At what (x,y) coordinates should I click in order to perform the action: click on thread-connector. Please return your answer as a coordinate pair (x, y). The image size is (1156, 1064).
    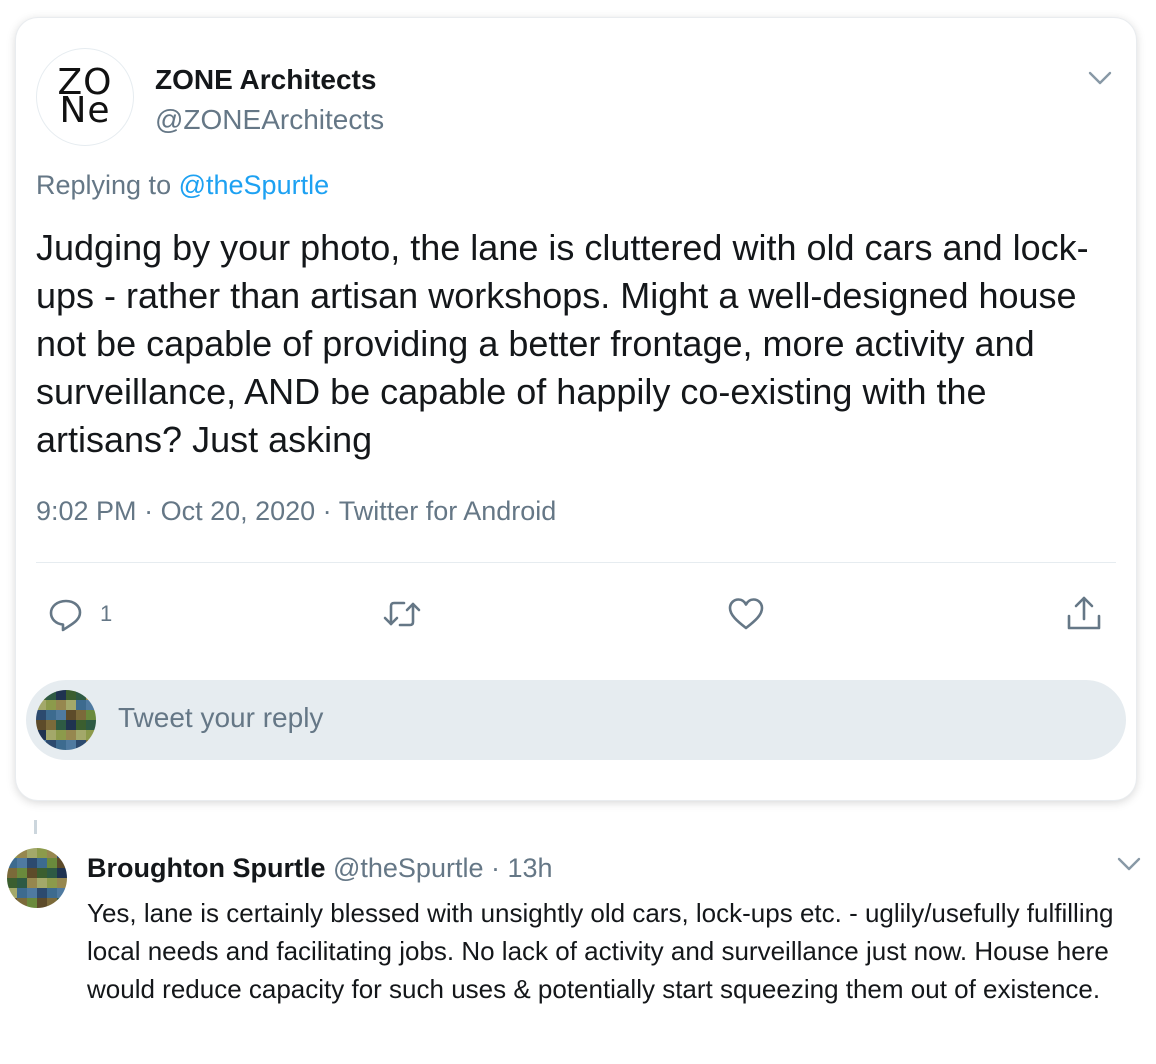
    Looking at the image, I should click on (35, 827).